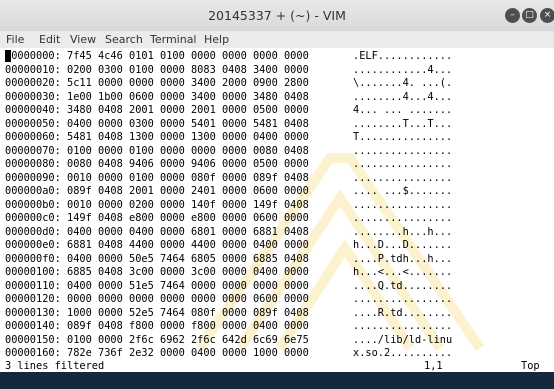  Describe the element at coordinates (188, 177) in the screenshot. I see `hex-bytes: 0010 0000 0100 0000 080f 0000 089f 0408` at that location.